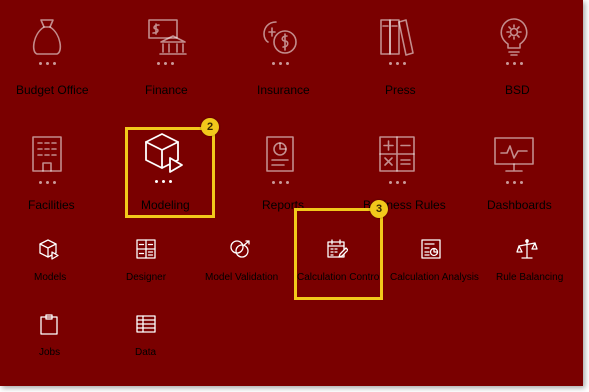 Image resolution: width=589 pixels, height=392 pixels. I want to click on cube-icon, so click(49, 249).